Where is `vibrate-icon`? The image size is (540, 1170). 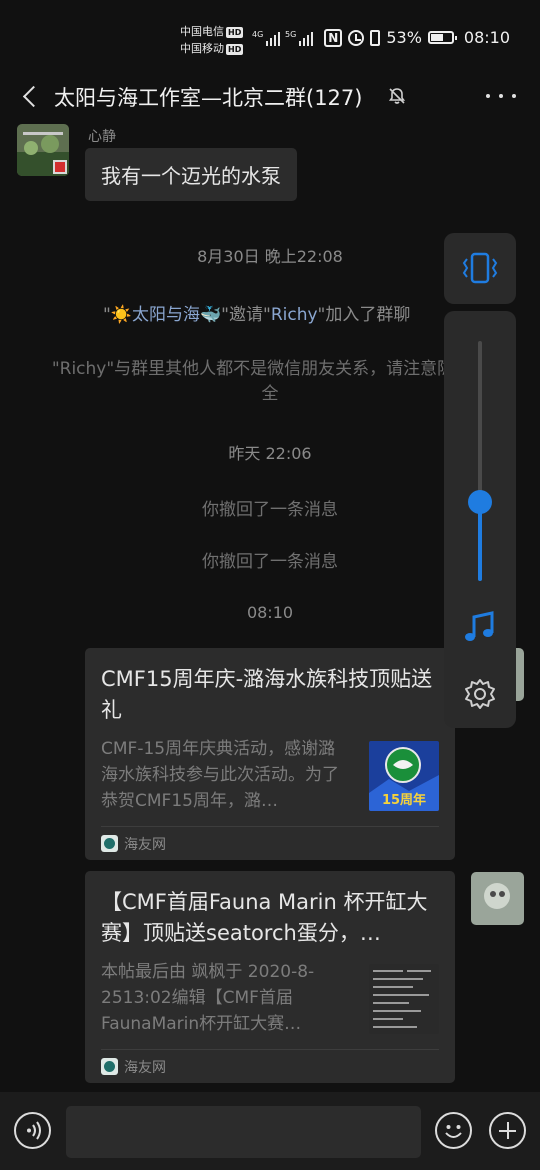
vibrate-icon is located at coordinates (480, 268).